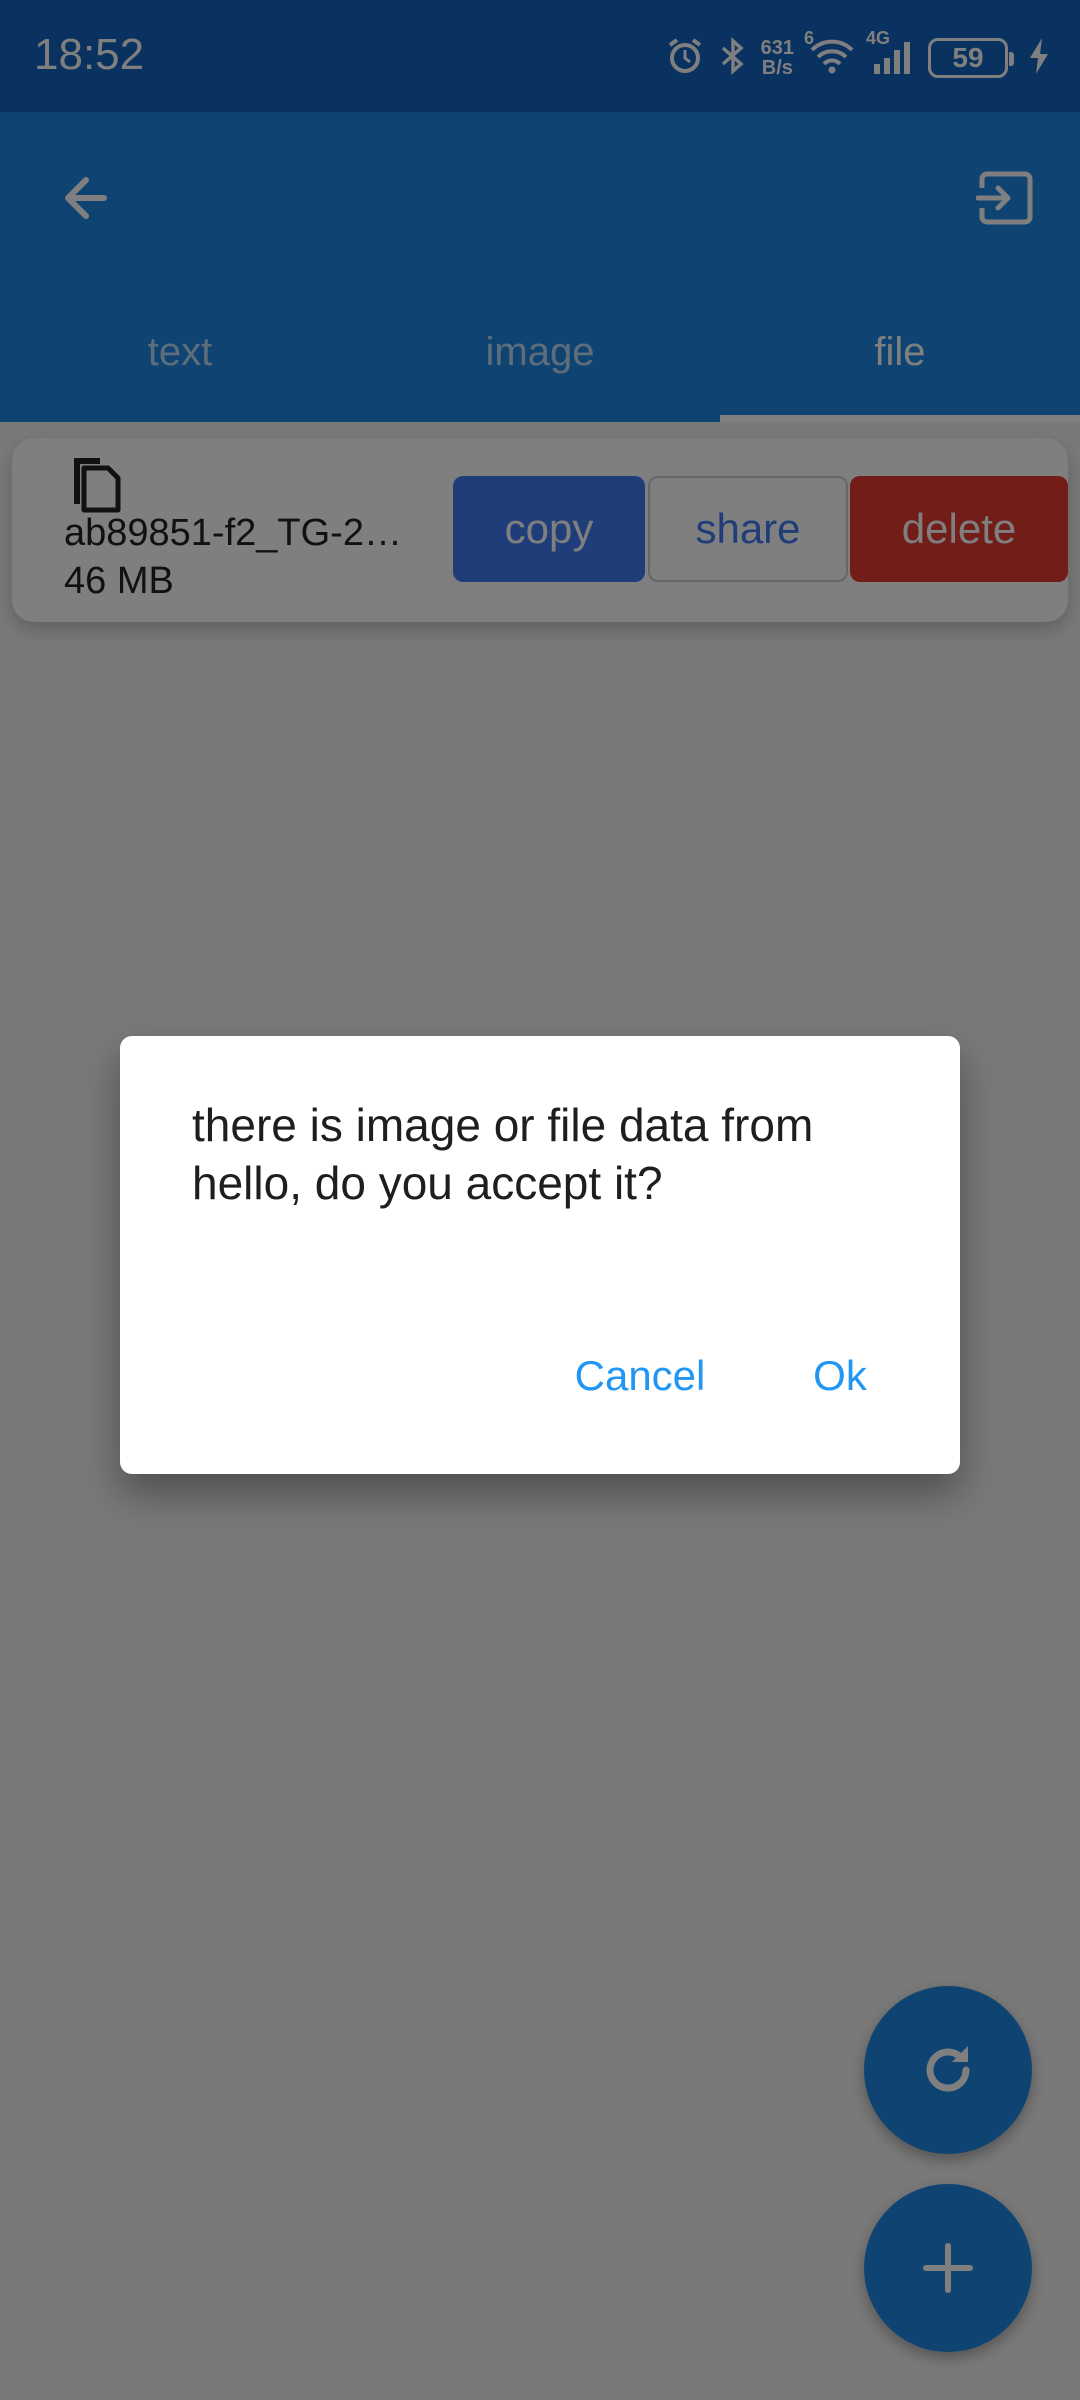  I want to click on cancel-button: Cancel, so click(640, 1376).